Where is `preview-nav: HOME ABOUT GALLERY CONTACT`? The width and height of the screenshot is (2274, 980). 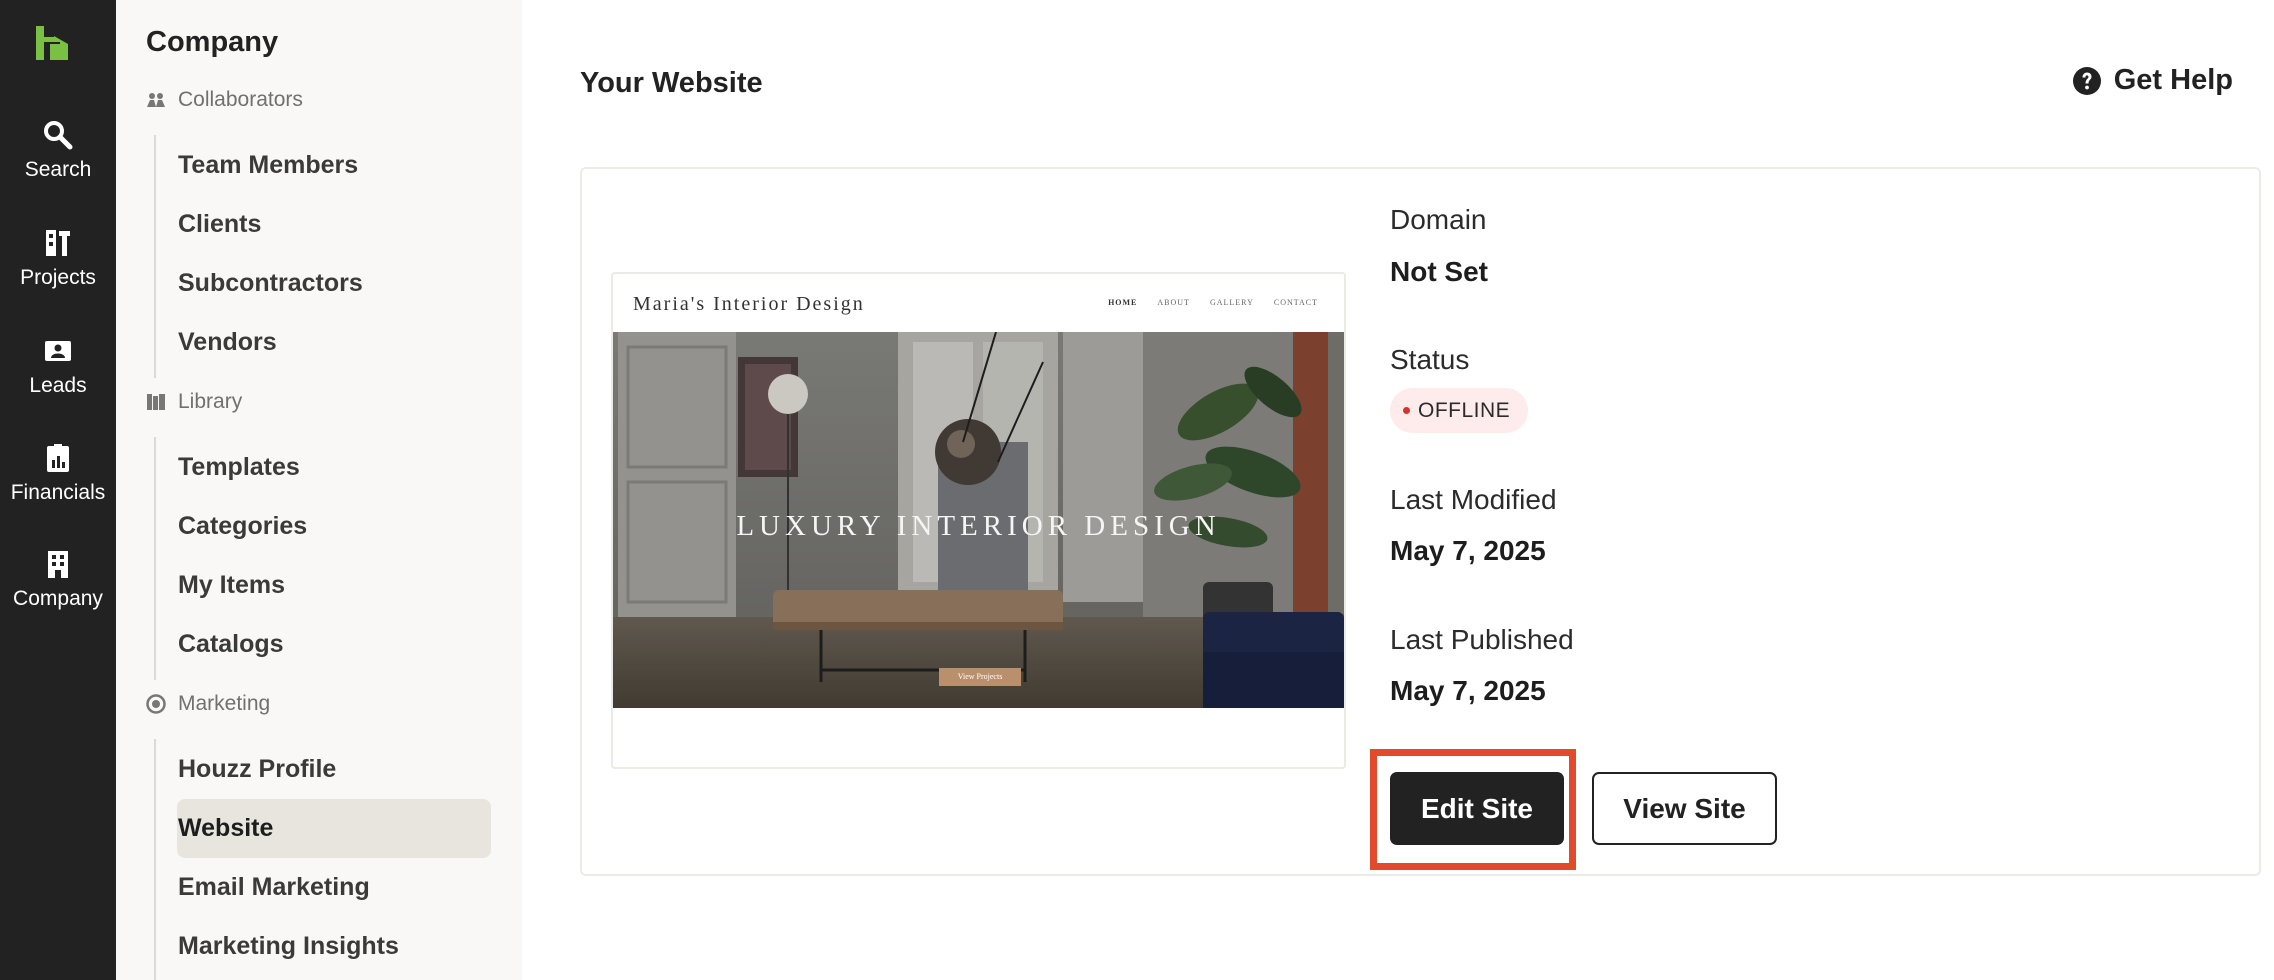
preview-nav: HOME ABOUT GALLERY CONTACT is located at coordinates (1213, 302).